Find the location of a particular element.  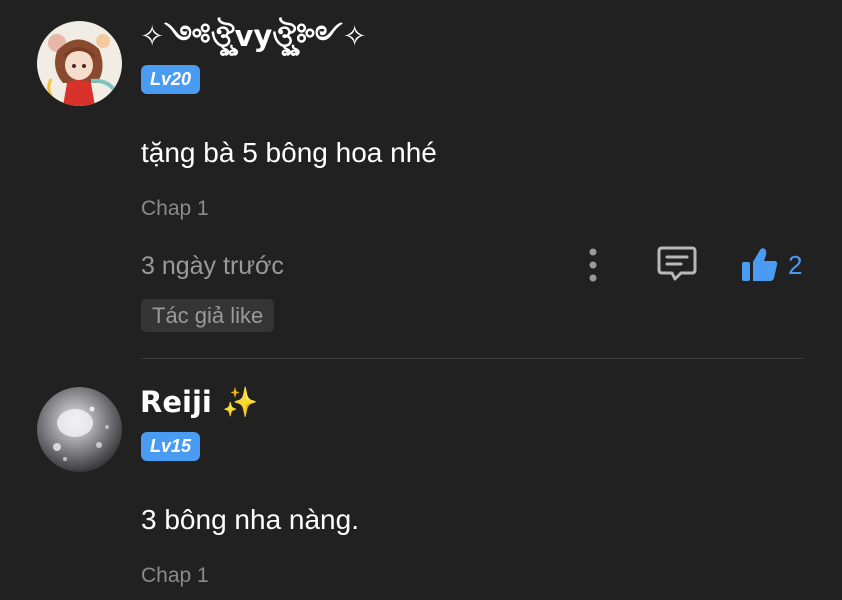

comment-text: tặng bà 5 bông hoa nhé is located at coordinates (289, 152).